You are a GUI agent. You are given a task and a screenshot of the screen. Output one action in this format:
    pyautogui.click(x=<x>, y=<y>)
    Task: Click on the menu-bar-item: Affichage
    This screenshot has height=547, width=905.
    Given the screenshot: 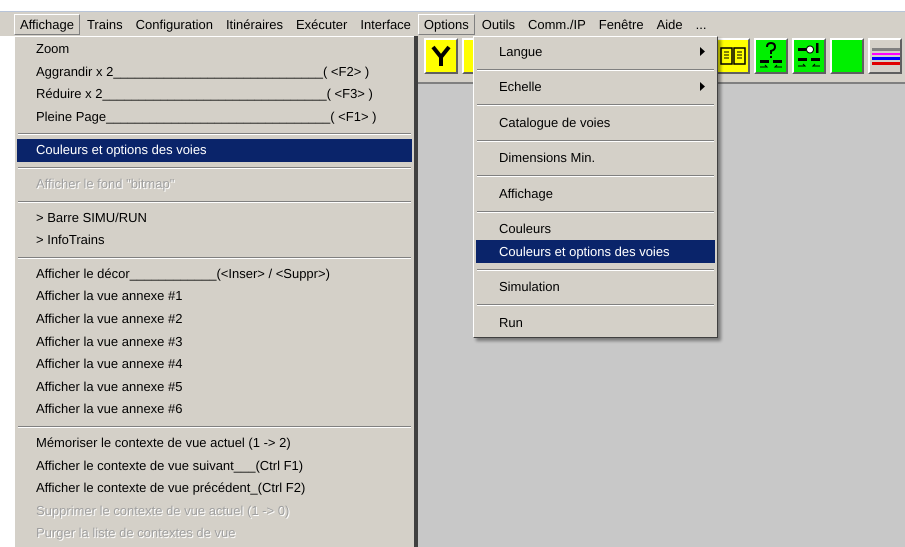 What is the action you would take?
    pyautogui.click(x=47, y=24)
    